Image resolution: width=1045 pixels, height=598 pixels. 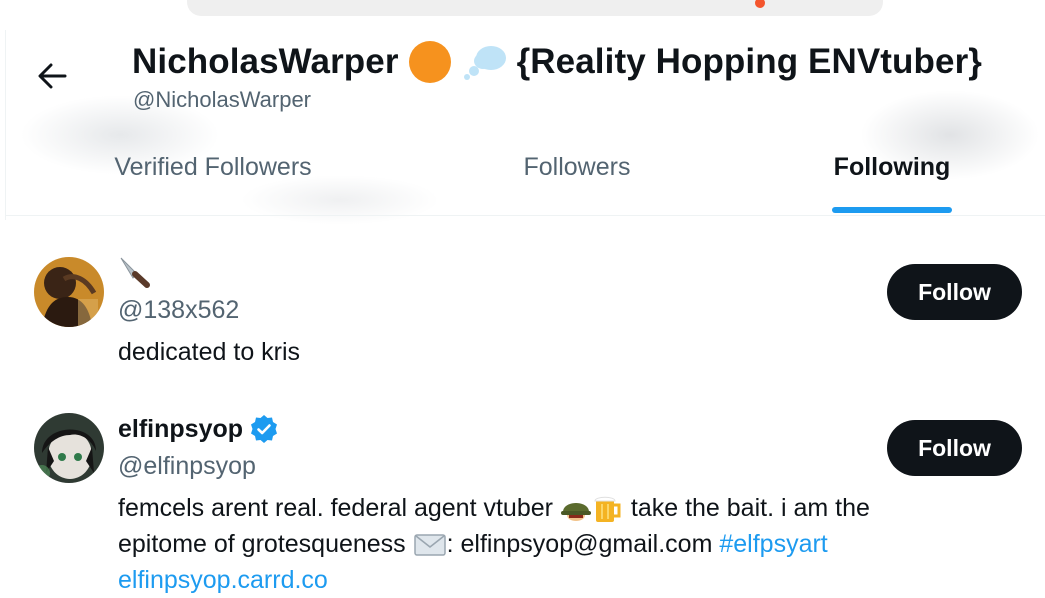 I want to click on user-name, so click(x=135, y=271).